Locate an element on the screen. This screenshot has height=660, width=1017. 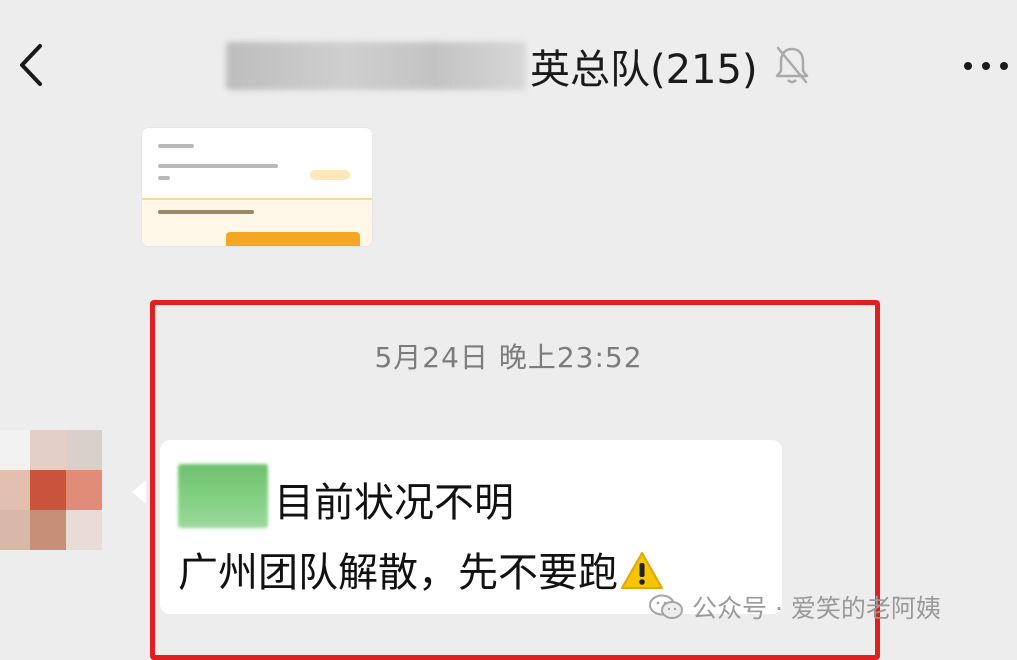
thumbnail-badge is located at coordinates (330, 175).